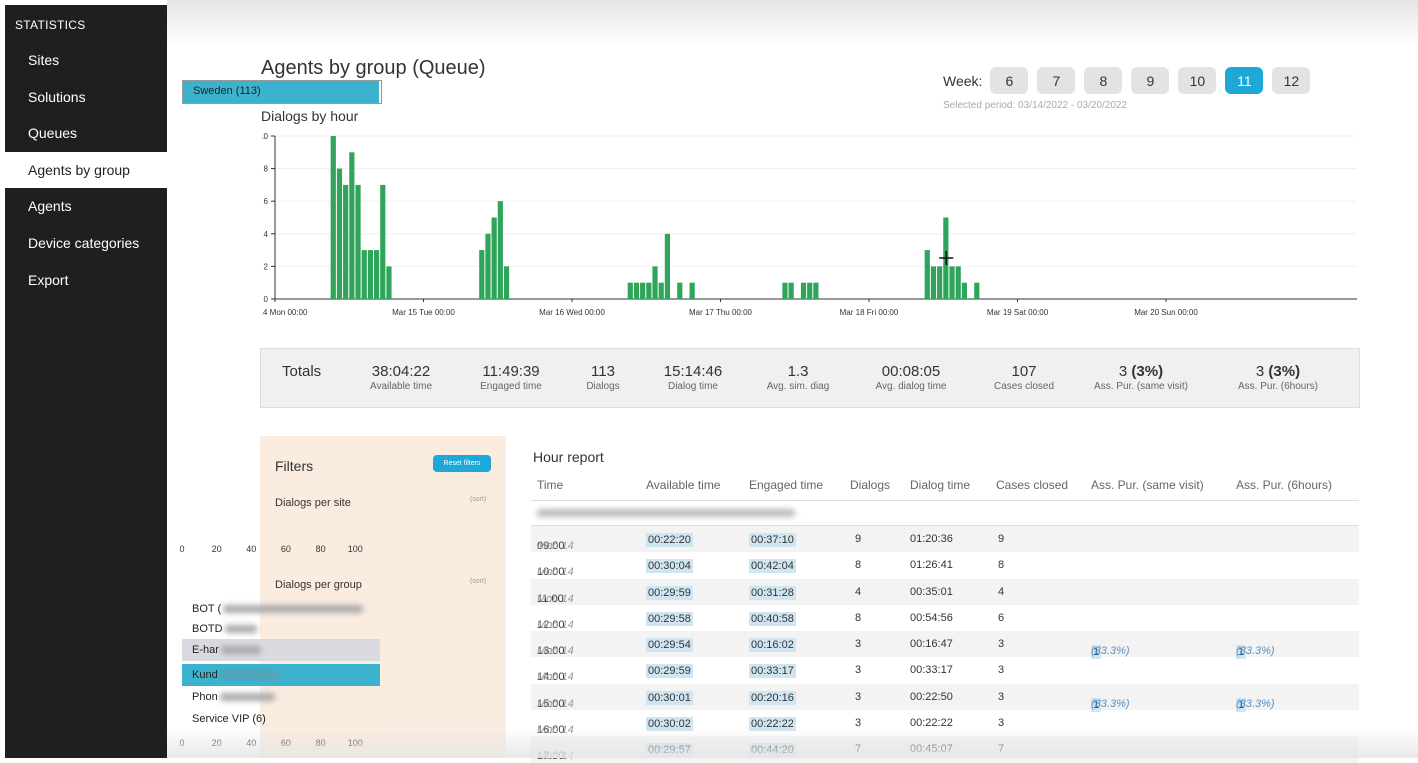 The height and width of the screenshot is (763, 1418). Describe the element at coordinates (281, 609) in the screenshot. I see `group-filter-item: BOT (` at that location.